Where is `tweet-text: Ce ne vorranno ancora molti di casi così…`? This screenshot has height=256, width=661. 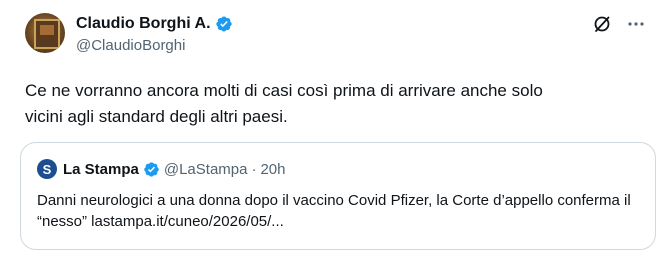
tweet-text: Ce ne vorranno ancora molti di casi così… is located at coordinates (284, 103).